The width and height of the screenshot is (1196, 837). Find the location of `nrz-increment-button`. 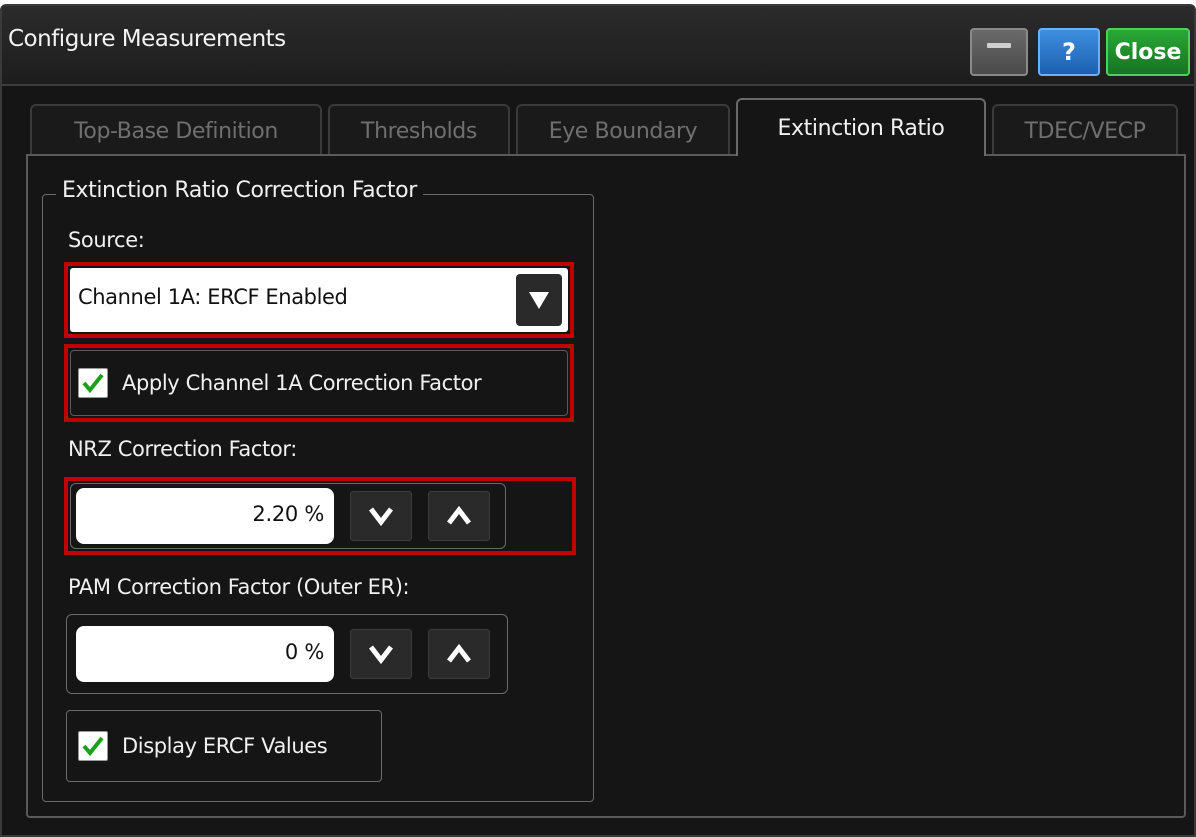

nrz-increment-button is located at coordinates (459, 516).